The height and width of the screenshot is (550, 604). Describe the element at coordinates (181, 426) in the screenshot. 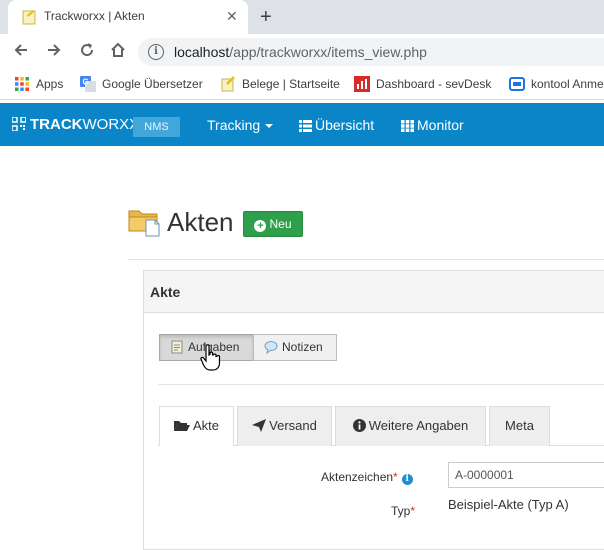

I see `folder-open-icon` at that location.